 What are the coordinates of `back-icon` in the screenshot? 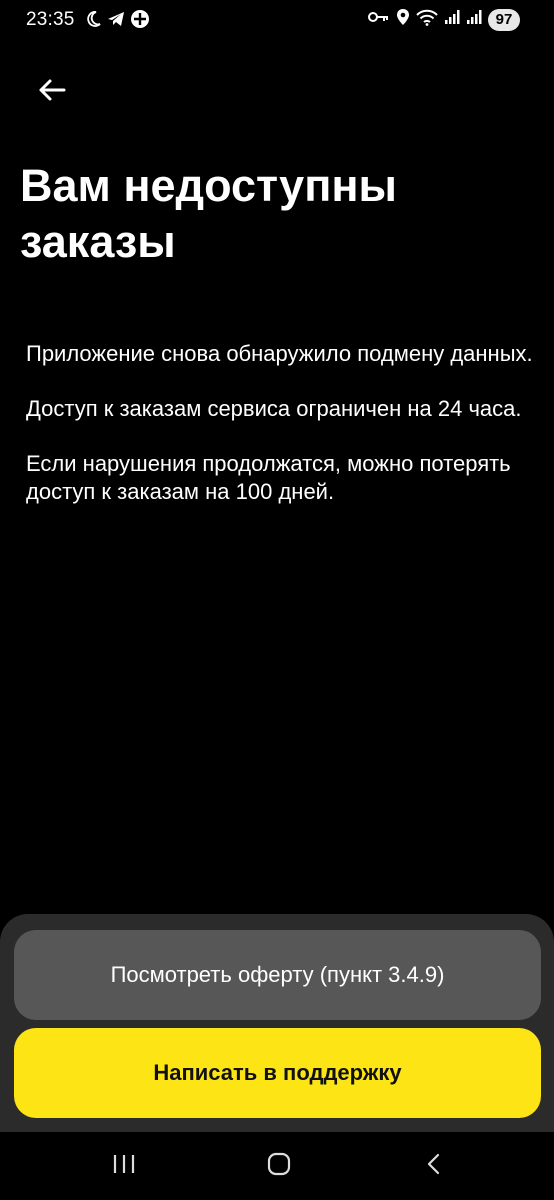 It's located at (434, 1166).